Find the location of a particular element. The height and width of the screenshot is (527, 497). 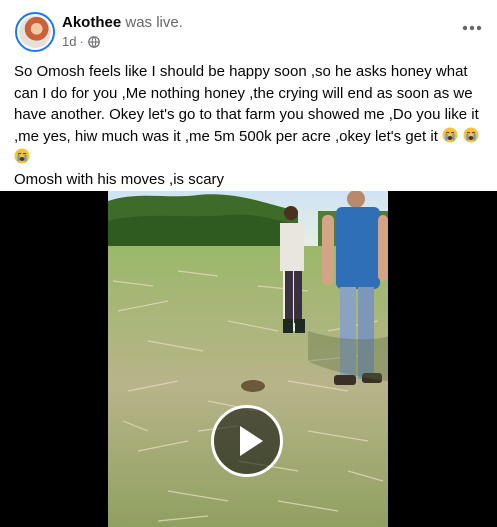

post-meta: 1d · is located at coordinates (81, 42).